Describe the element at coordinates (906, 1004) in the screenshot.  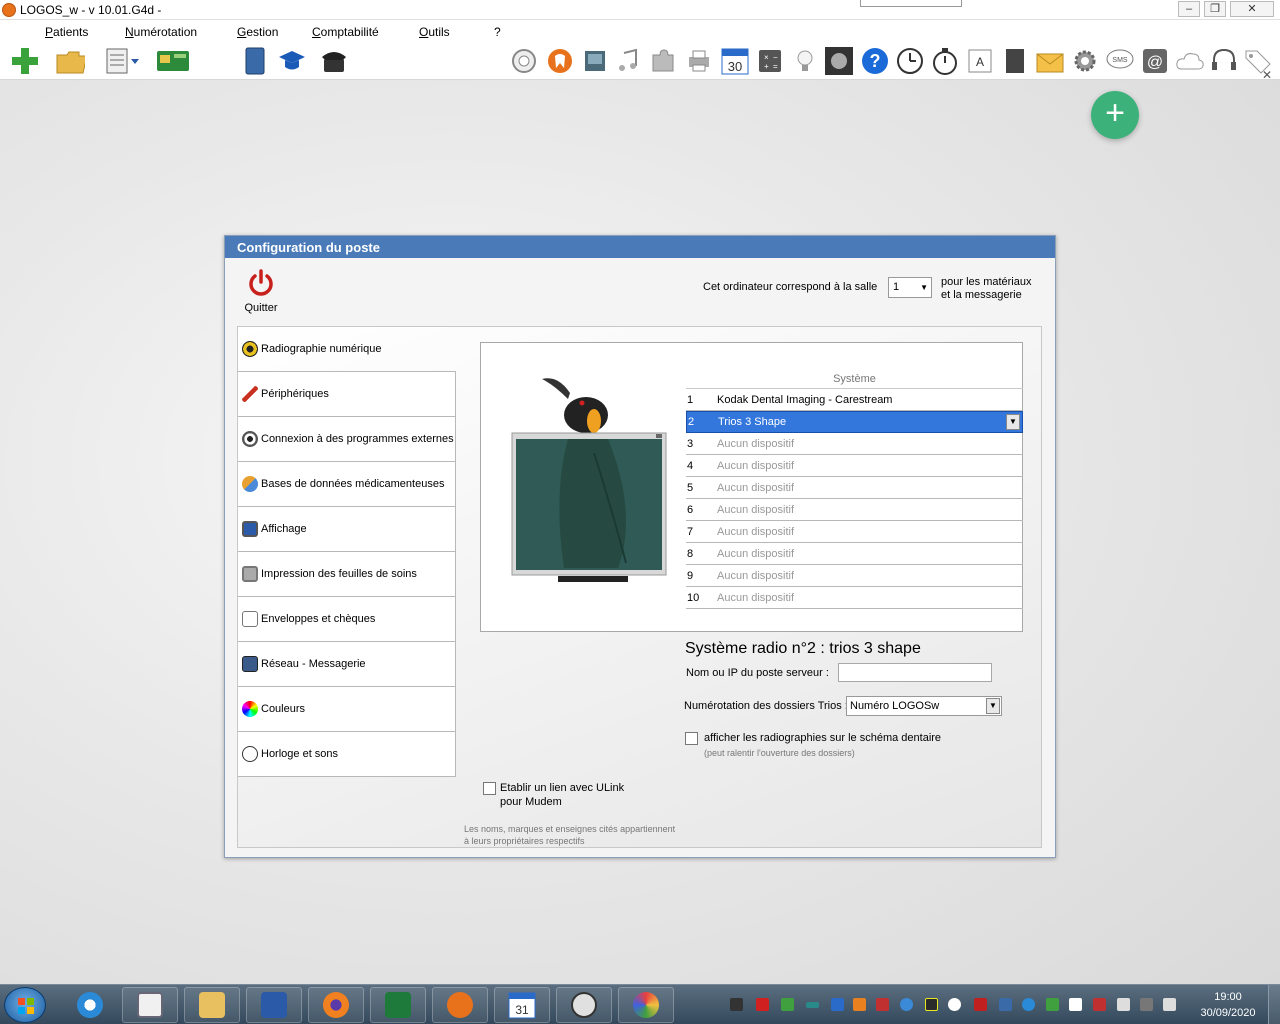
I see `tray-skype-icon` at that location.